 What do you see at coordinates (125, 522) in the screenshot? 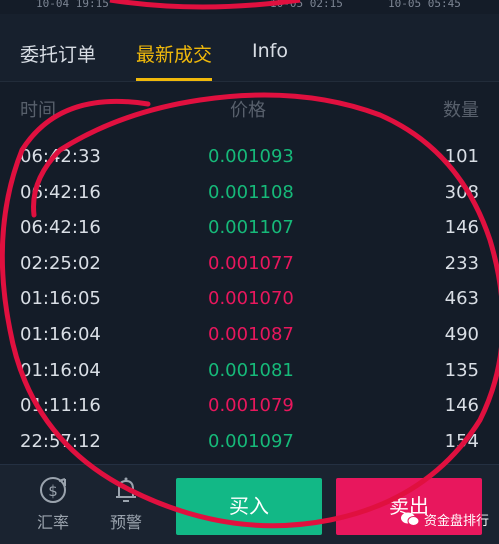
I see `price-alert-label: 预警` at bounding box center [125, 522].